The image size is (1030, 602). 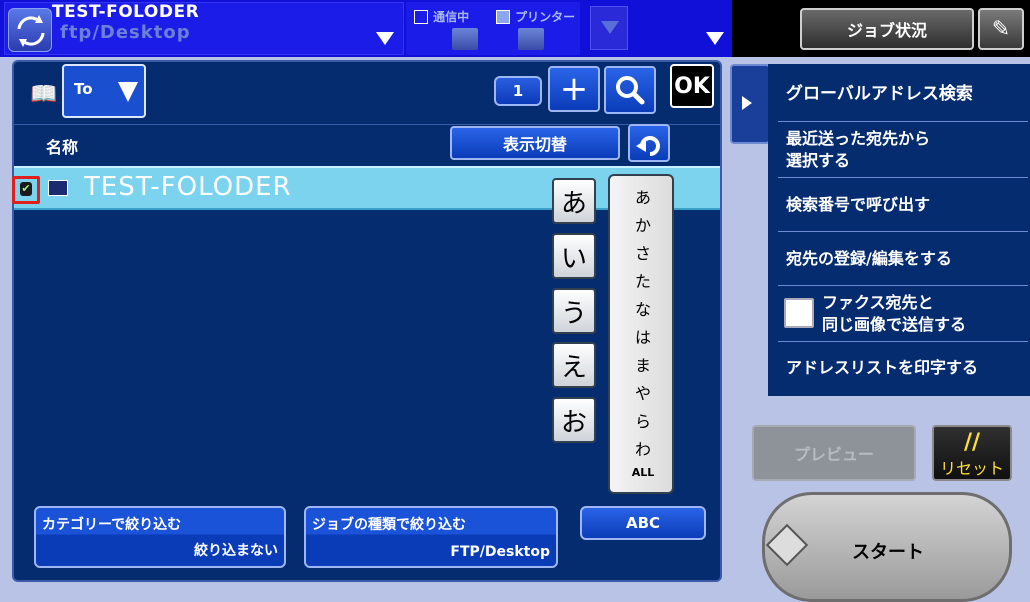 I want to click on kana-row-all: ALL, so click(x=643, y=472).